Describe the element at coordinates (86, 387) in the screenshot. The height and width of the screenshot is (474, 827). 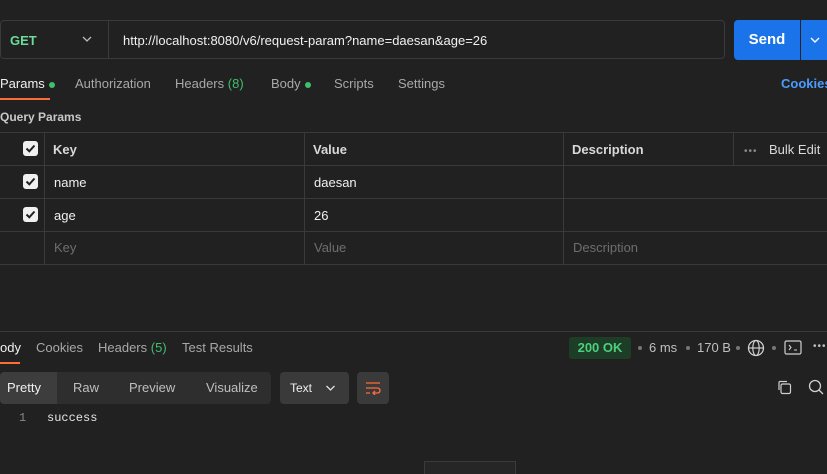
I see `view-mode-raw: Raw` at that location.